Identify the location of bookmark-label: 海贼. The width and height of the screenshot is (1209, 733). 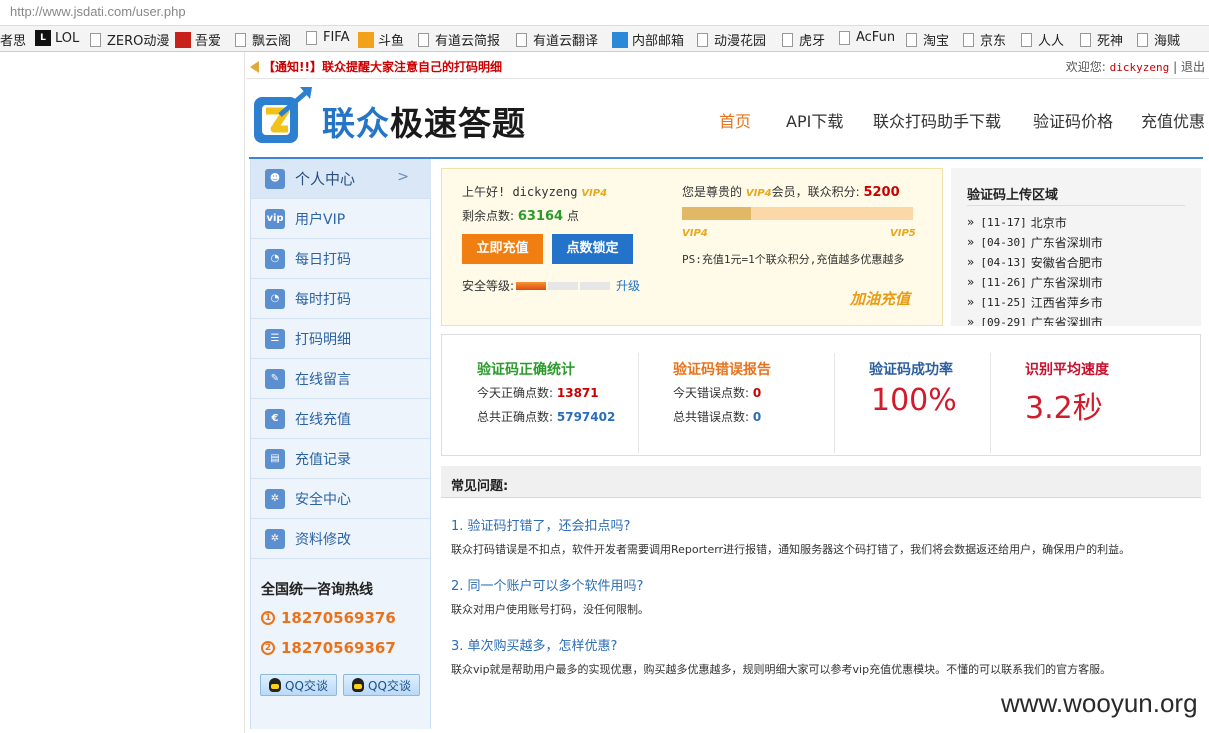
(1167, 41).